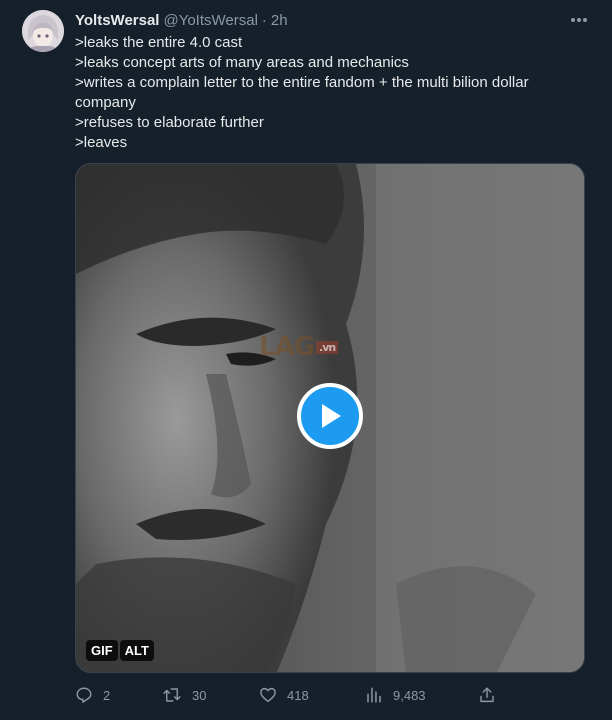  I want to click on media-badges: GIF ALT, so click(120, 650).